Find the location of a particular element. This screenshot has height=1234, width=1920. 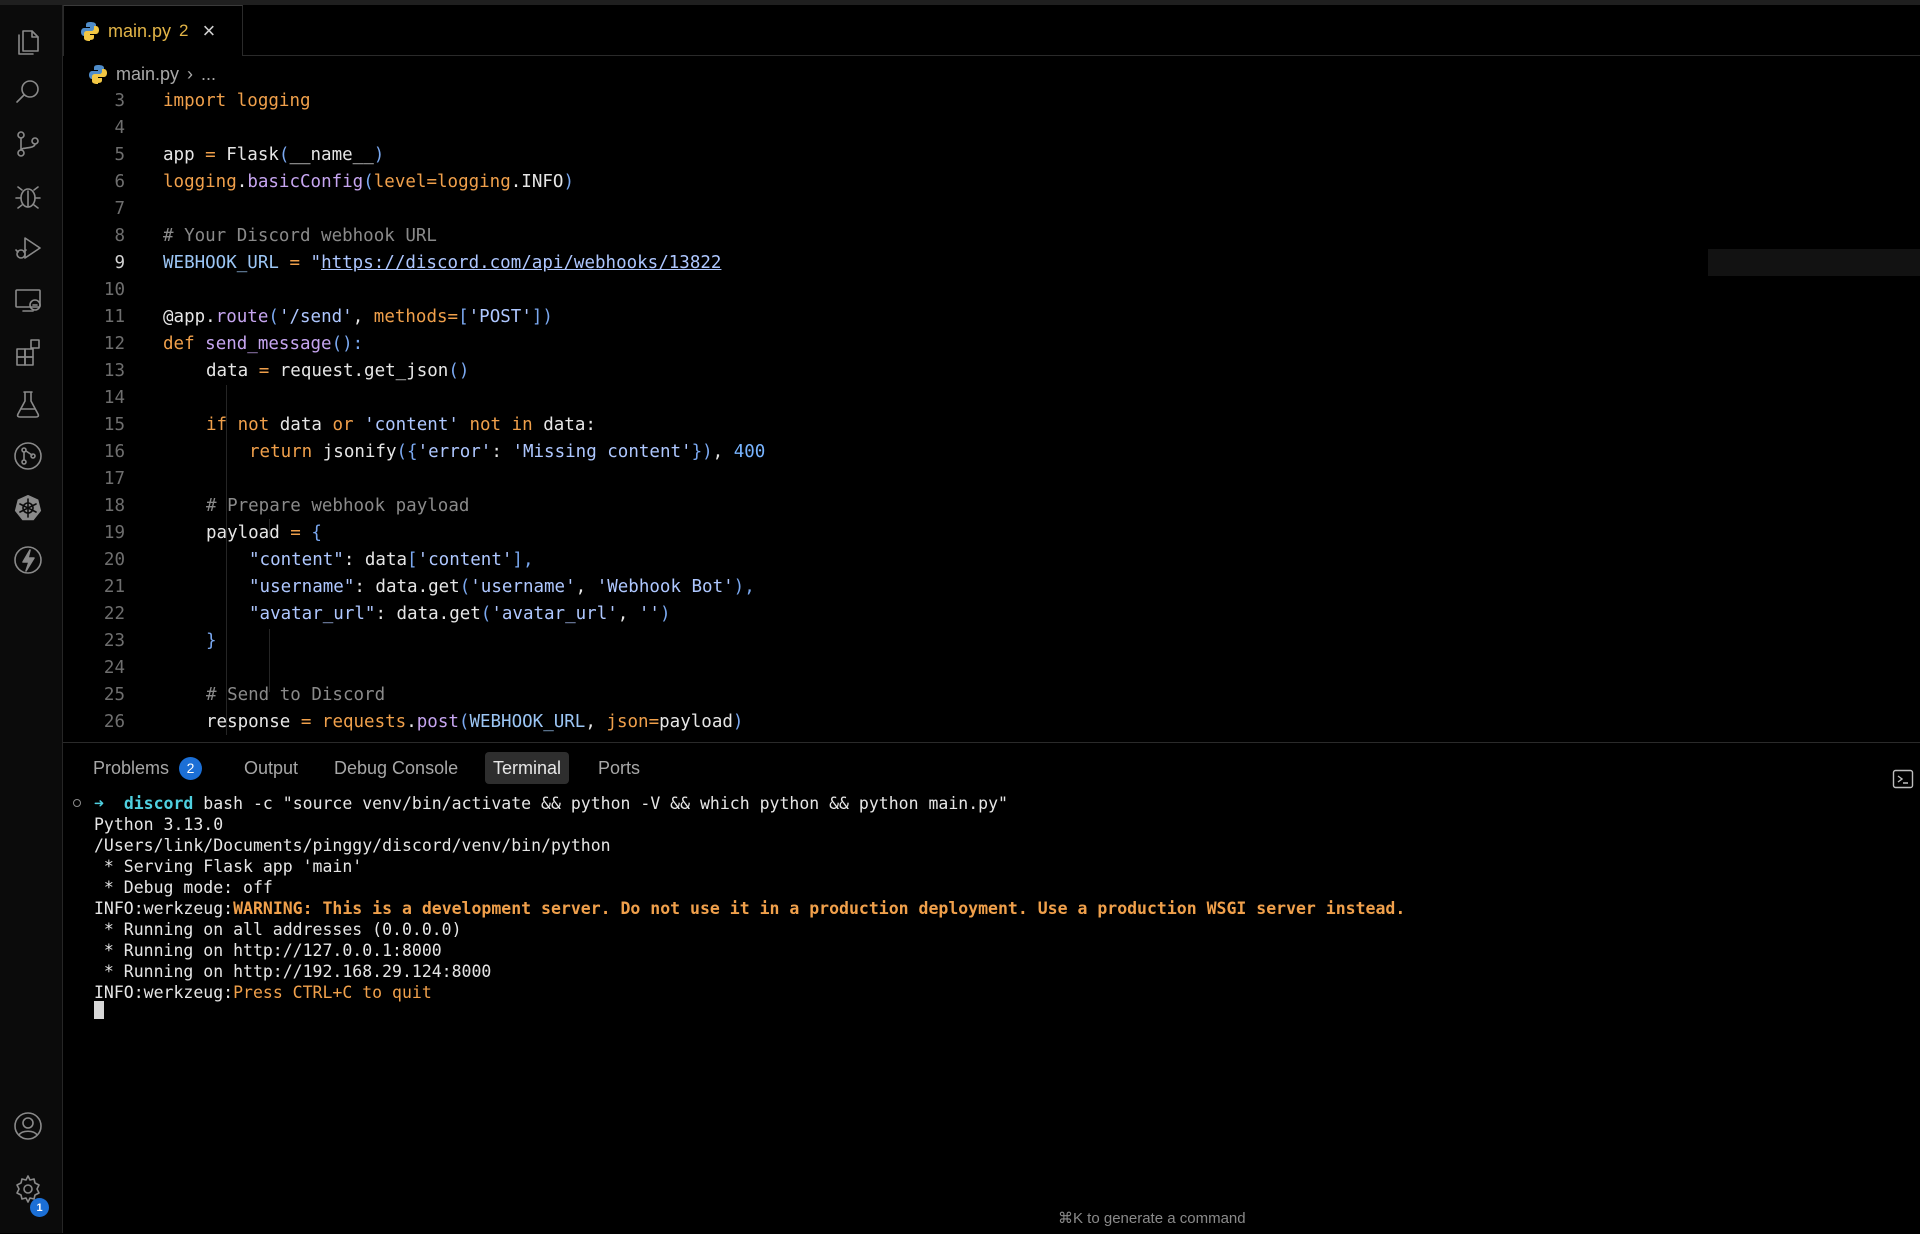

terminal-line: * Debug mode: off is located at coordinates (183, 887).